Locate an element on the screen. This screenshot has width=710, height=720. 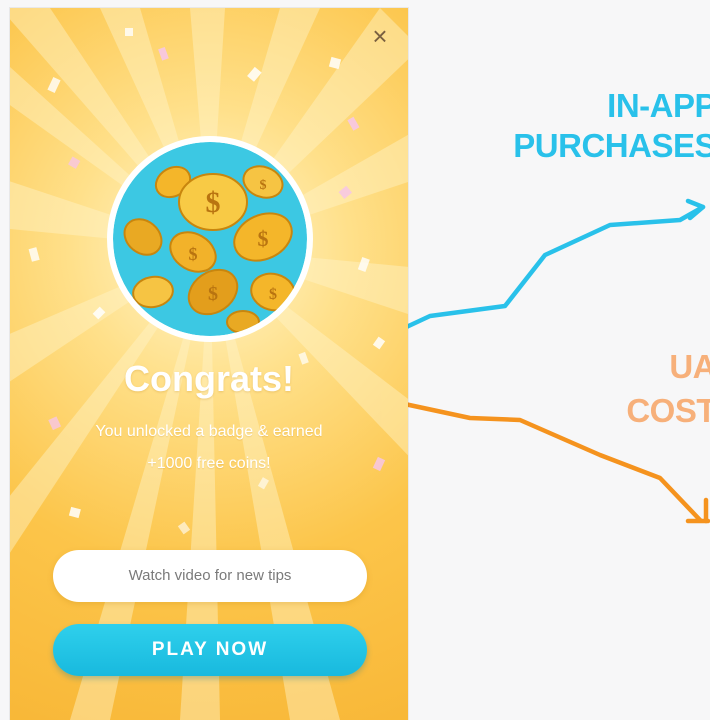
play-now-button: PLAY NOW is located at coordinates (210, 650).